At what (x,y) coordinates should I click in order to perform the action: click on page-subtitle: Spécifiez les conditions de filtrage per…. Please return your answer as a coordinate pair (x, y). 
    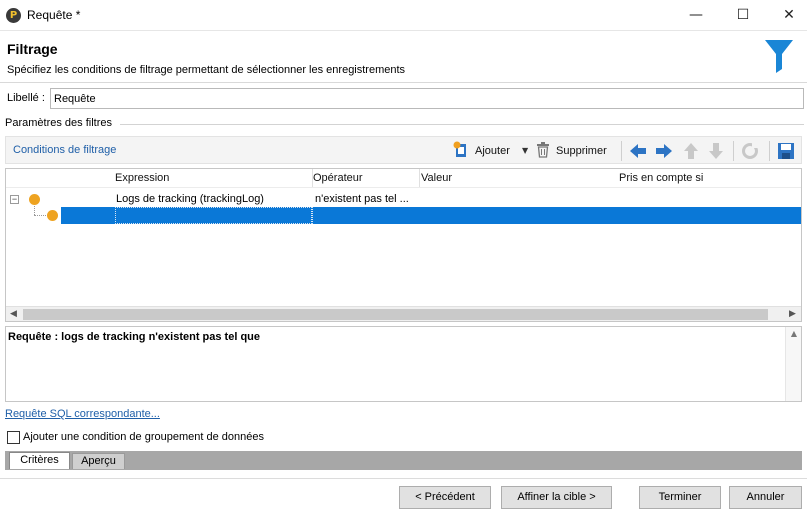
    Looking at the image, I should click on (206, 70).